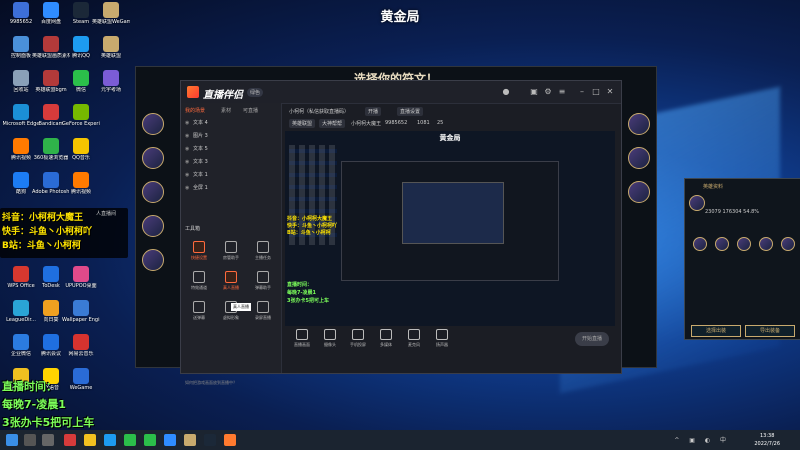 The height and width of the screenshot is (450, 800). Describe the element at coordinates (263, 282) in the screenshot. I see `toolbox-item: 弹幕助手` at that location.